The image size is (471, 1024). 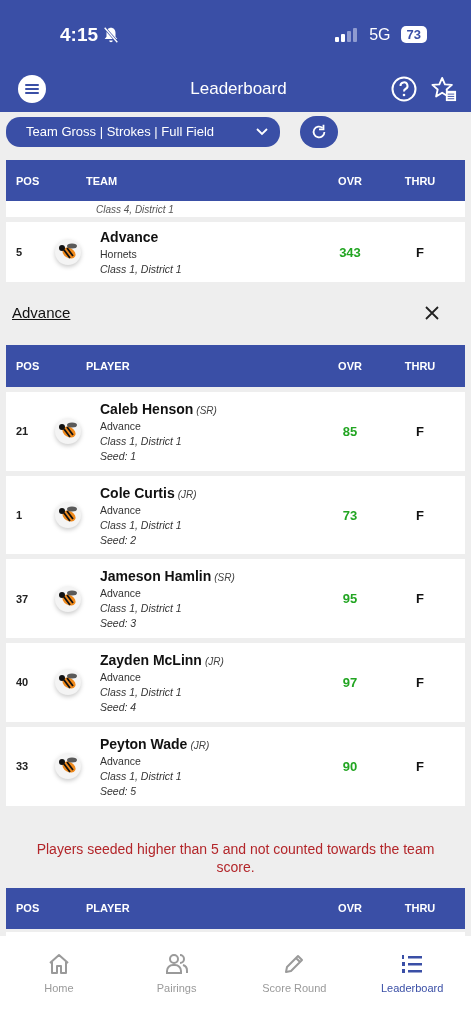 What do you see at coordinates (22, 766) in the screenshot?
I see `position-text: 33` at bounding box center [22, 766].